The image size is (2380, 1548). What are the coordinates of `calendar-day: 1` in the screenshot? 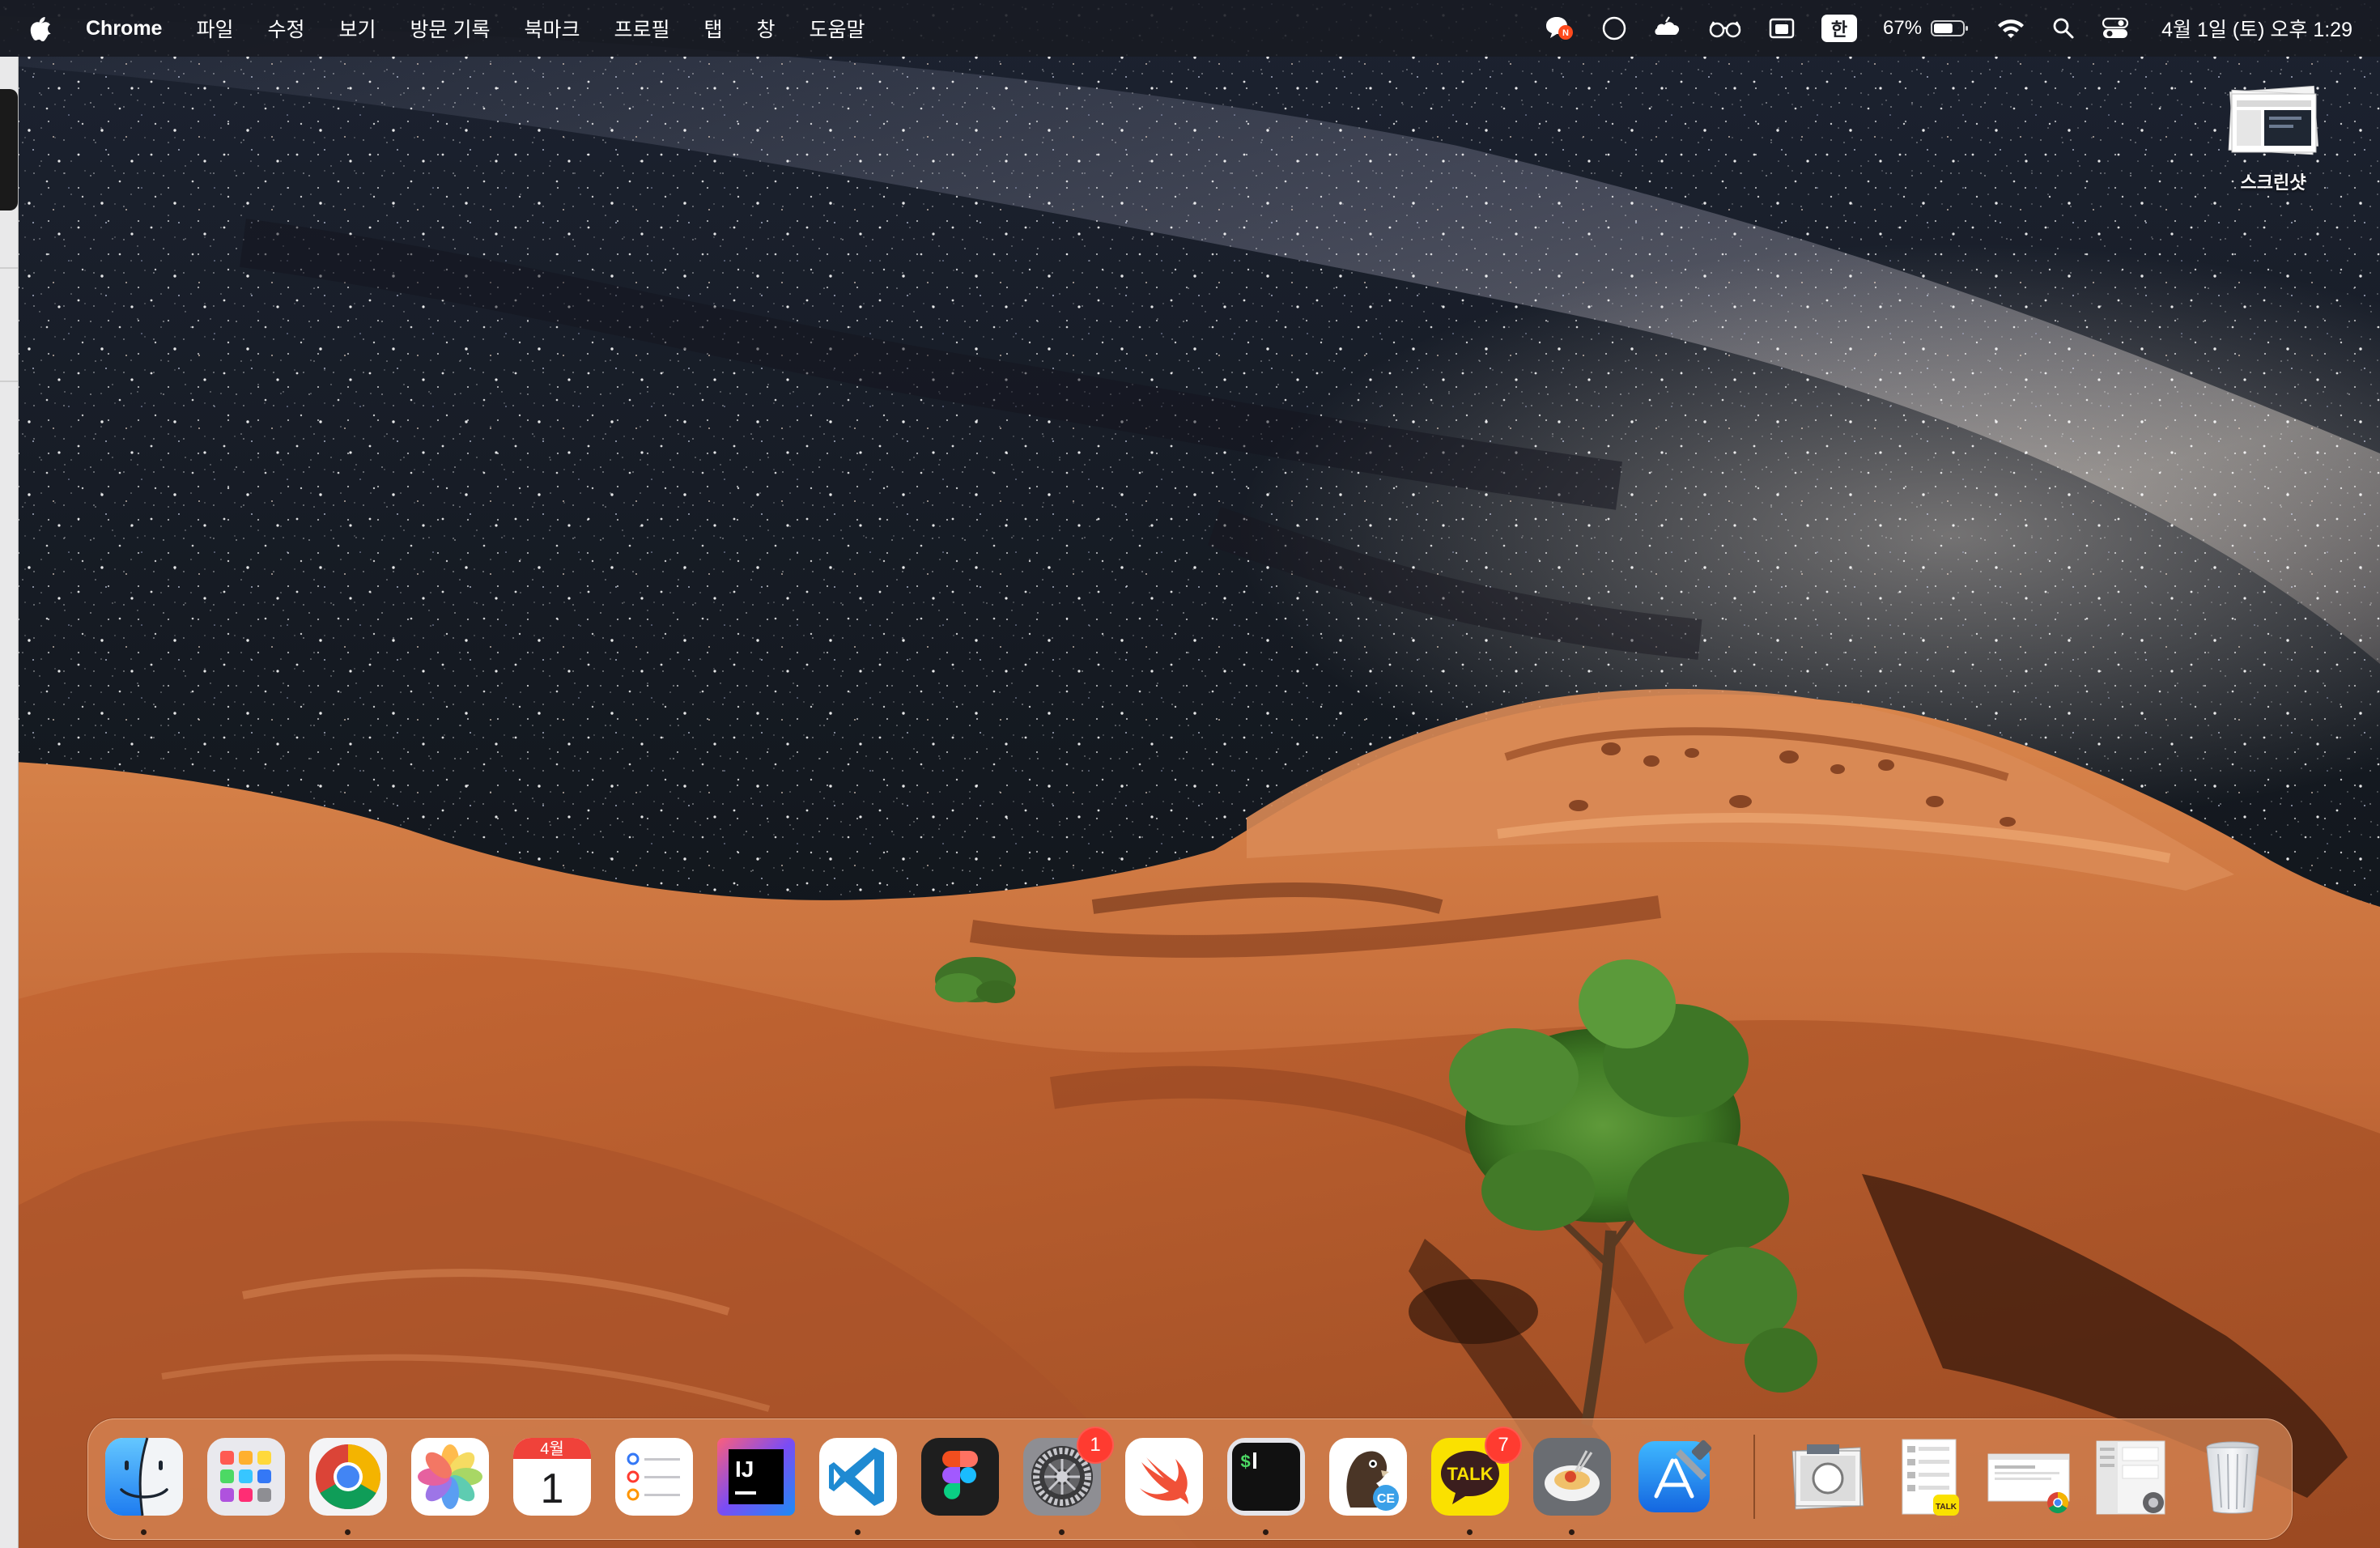 It's located at (552, 1489).